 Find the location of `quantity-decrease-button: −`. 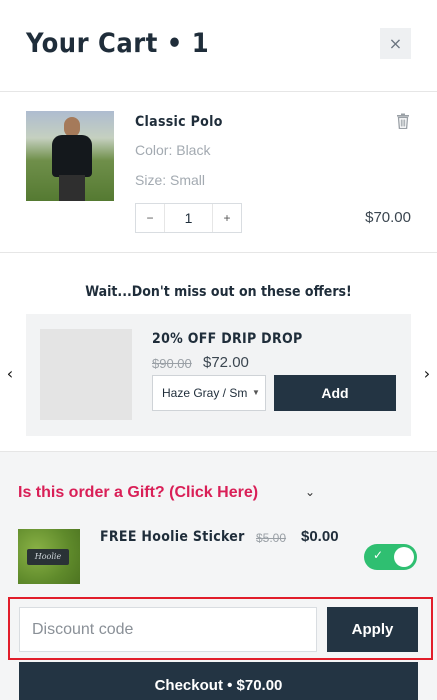

quantity-decrease-button: − is located at coordinates (150, 218).